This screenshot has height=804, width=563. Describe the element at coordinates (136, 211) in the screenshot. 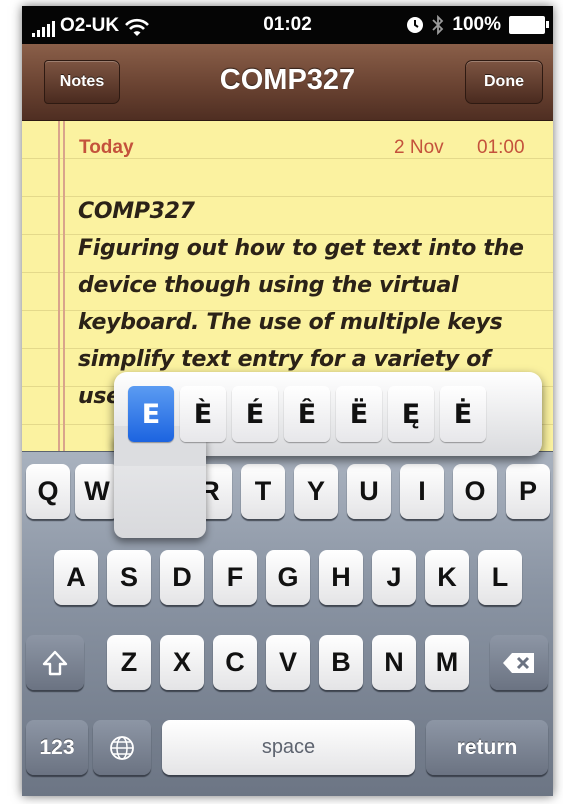

I see `note-line: COMP327` at that location.